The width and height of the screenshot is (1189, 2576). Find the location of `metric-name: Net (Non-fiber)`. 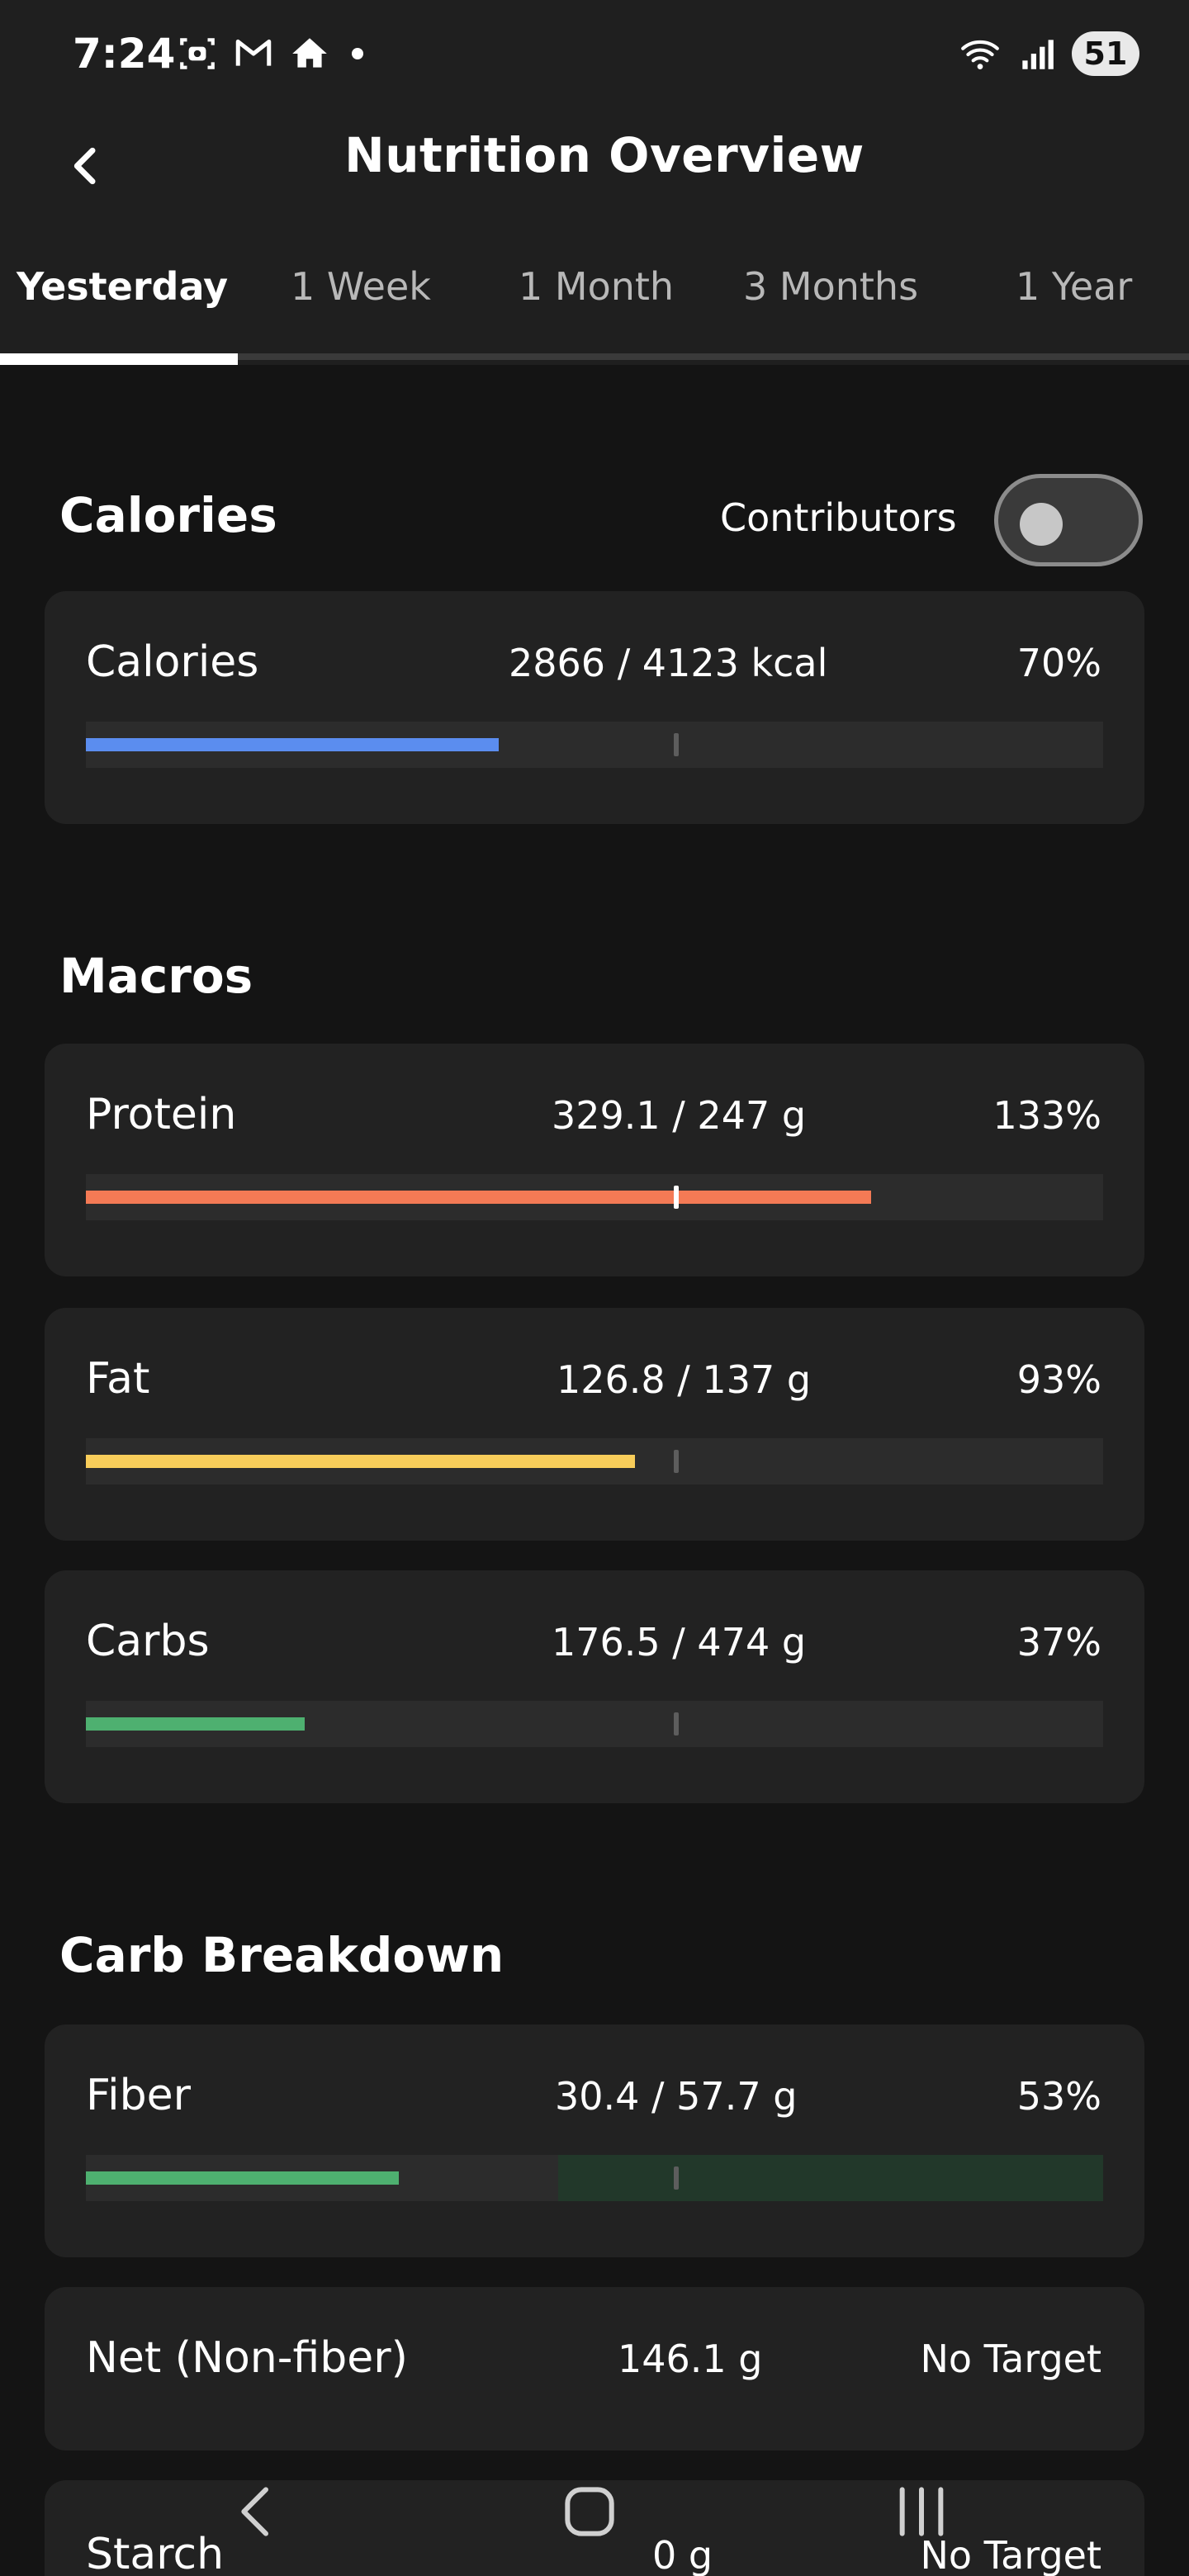

metric-name: Net (Non-fiber) is located at coordinates (247, 2358).